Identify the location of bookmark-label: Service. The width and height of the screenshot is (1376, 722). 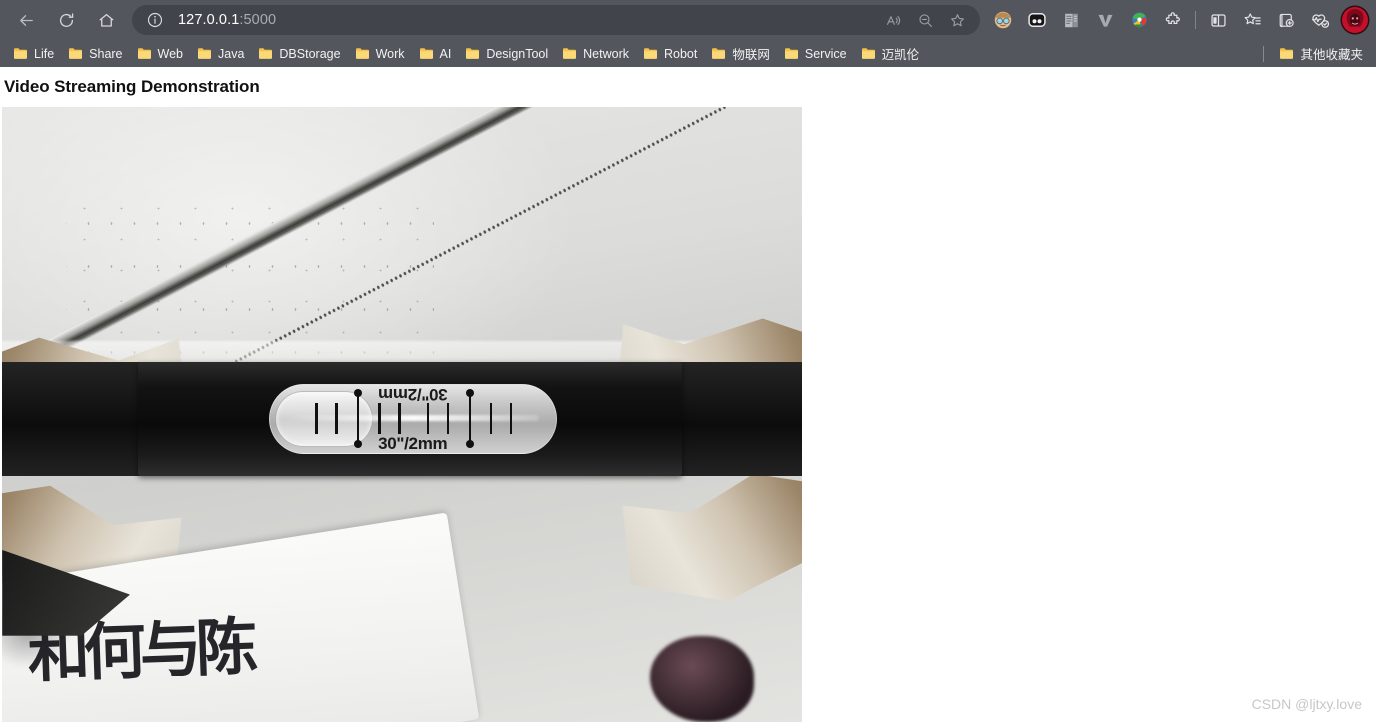
(825, 53).